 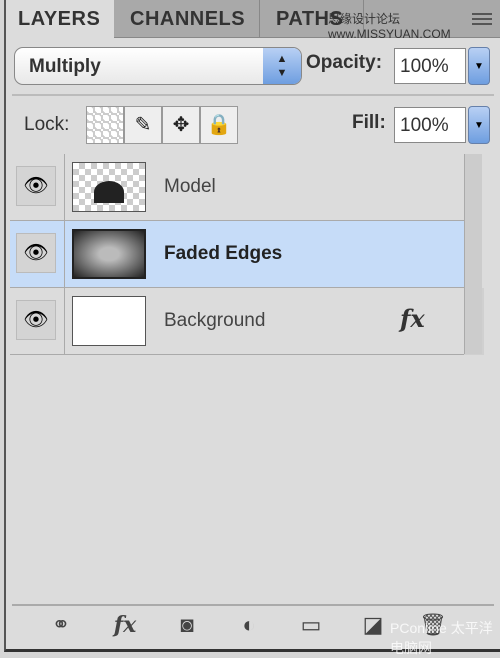 What do you see at coordinates (214, 321) in the screenshot?
I see `layer-name: Background` at bounding box center [214, 321].